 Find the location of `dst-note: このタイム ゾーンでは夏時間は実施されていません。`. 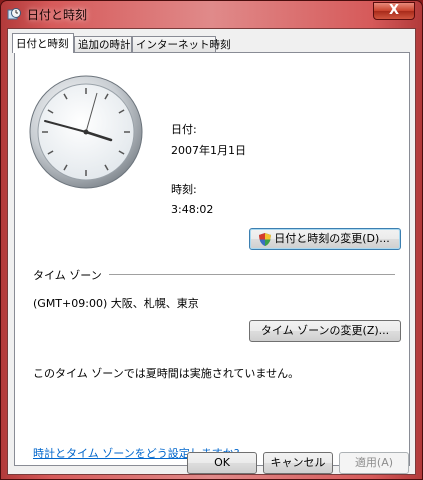

dst-note: このタイム ゾーンでは夏時間は実施されていません。 is located at coordinates (166, 373).